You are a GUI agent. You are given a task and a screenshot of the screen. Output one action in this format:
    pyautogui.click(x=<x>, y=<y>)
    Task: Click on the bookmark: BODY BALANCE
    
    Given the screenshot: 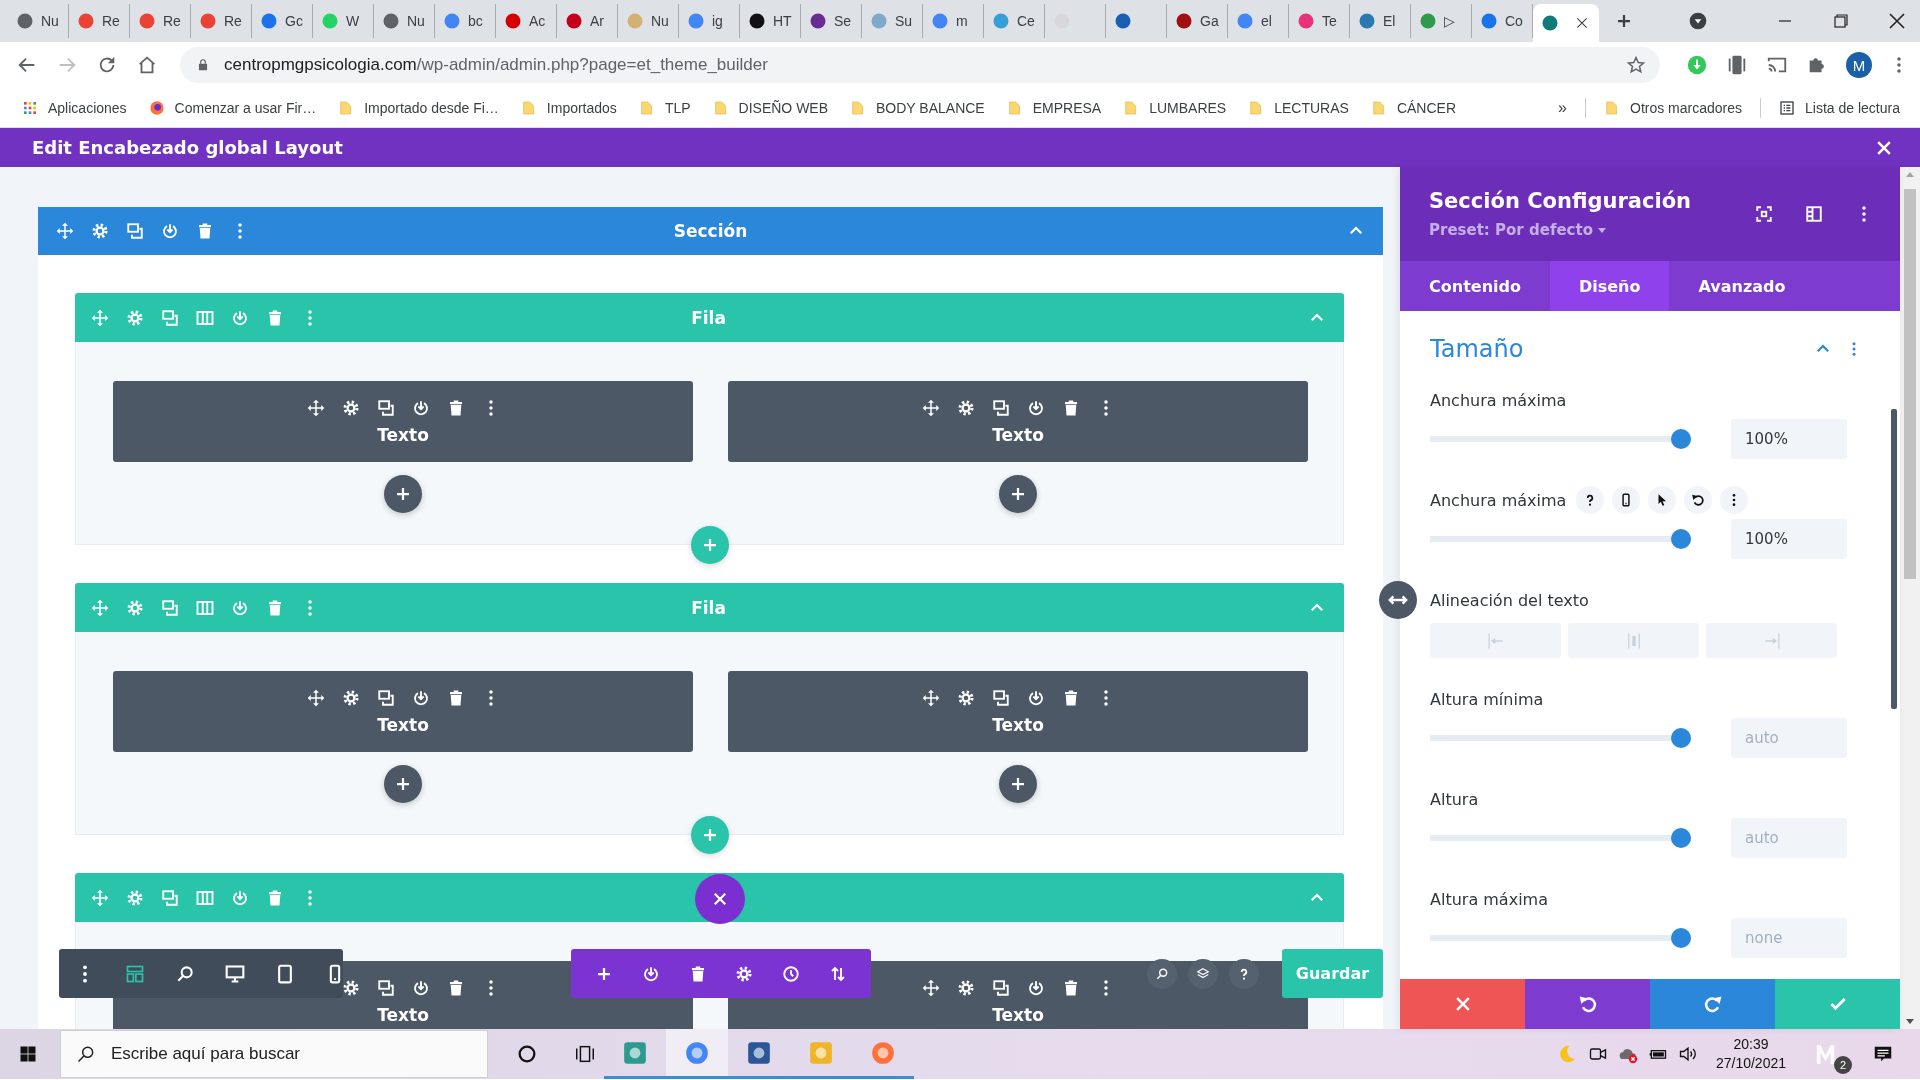 What is the action you would take?
    pyautogui.click(x=917, y=107)
    